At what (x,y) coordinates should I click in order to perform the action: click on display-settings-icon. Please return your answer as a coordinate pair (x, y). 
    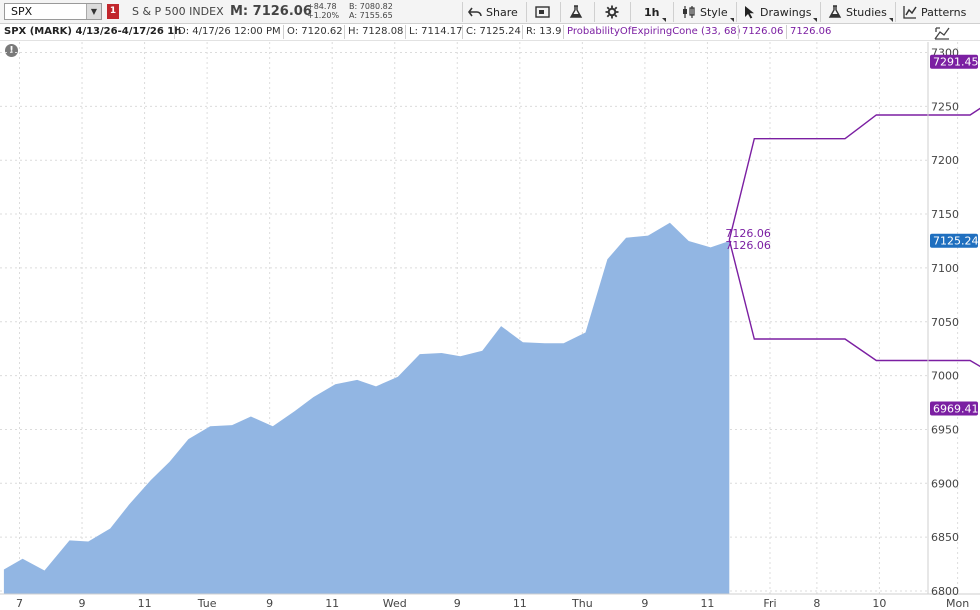
    Looking at the image, I should click on (542, 12).